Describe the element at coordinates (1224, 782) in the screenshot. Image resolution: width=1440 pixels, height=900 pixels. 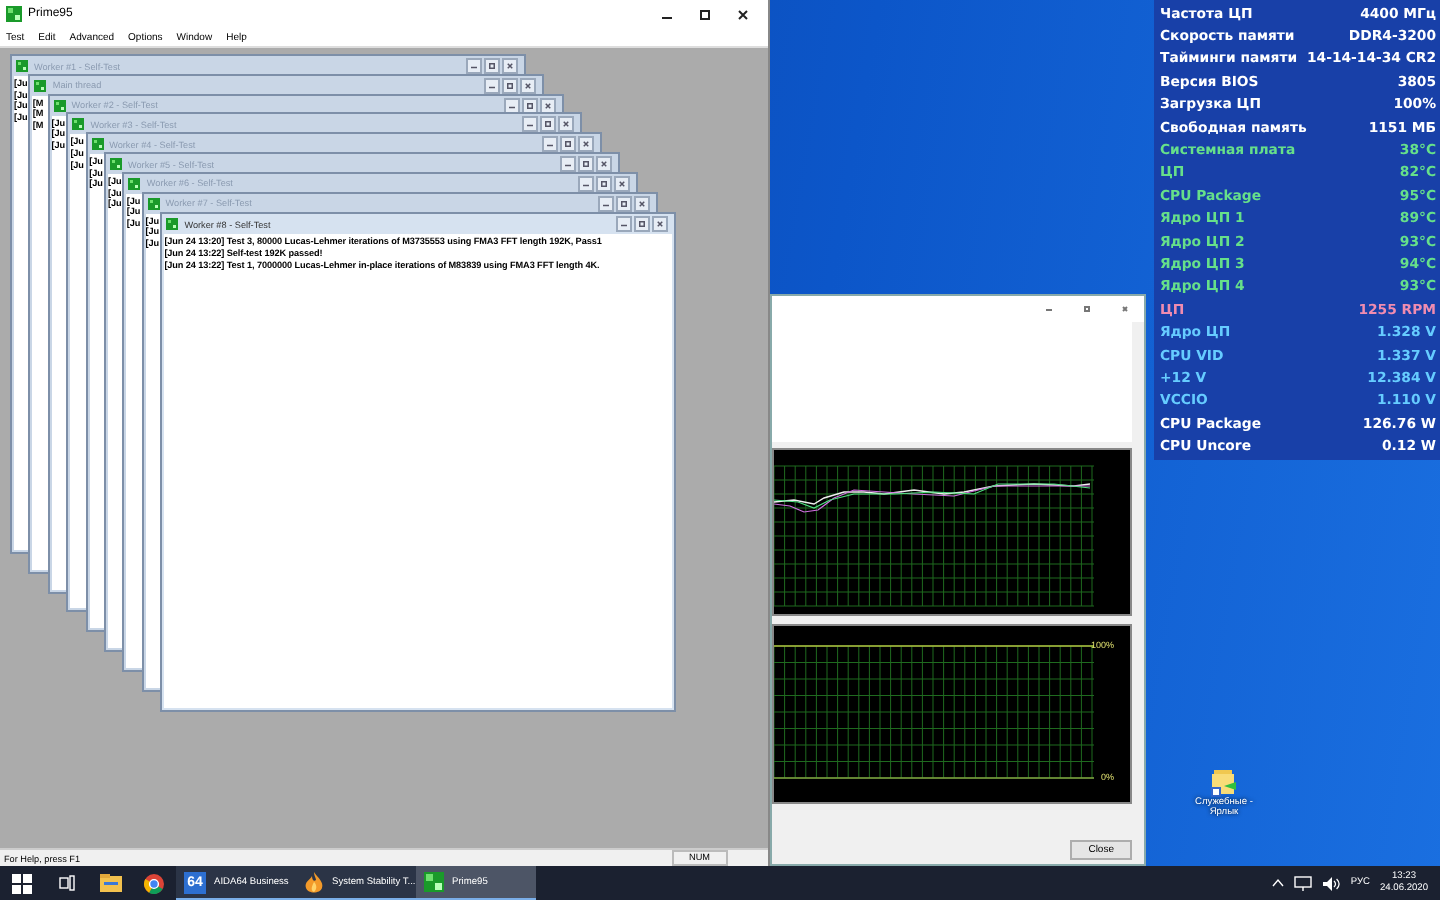
I see `folder-shortcut-icon` at that location.